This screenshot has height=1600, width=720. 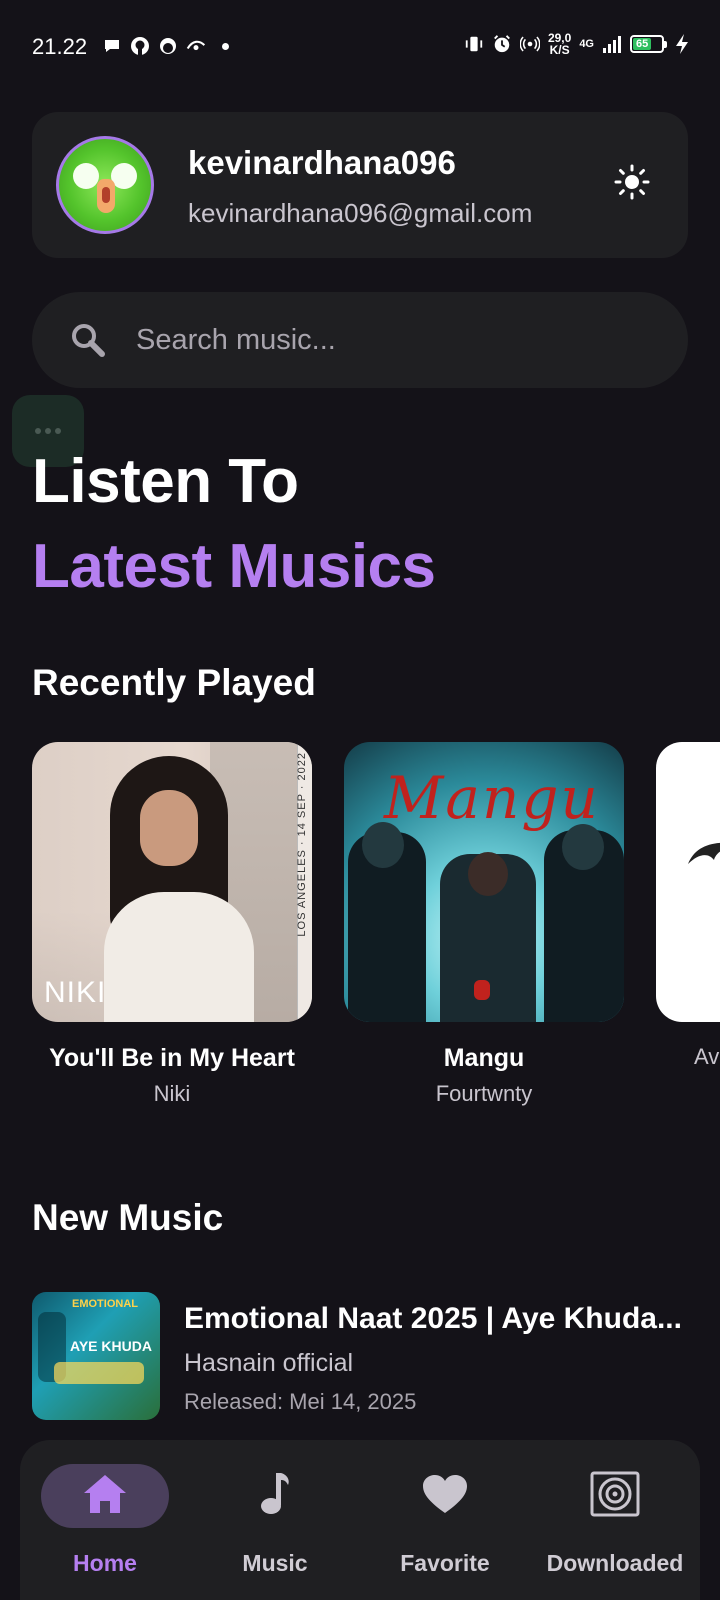 I want to click on bottom-navigation: Home Music Favorite Downloaded, so click(x=360, y=1520).